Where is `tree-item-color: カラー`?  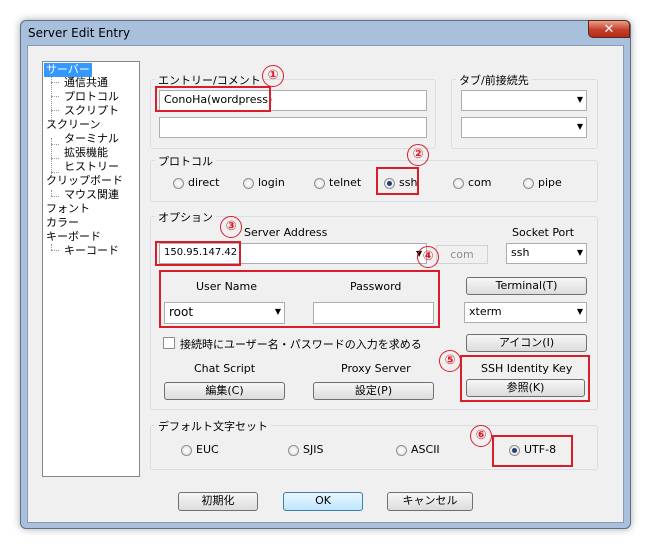 tree-item-color: カラー is located at coordinates (62, 223).